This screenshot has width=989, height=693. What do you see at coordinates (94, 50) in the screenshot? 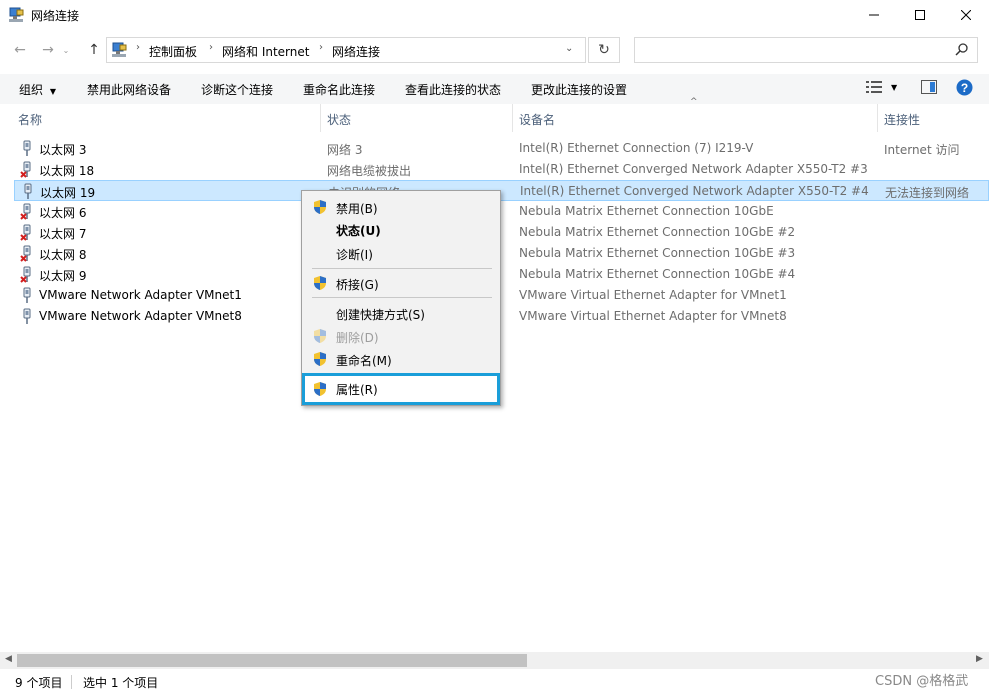
I see `up-button: ↑` at bounding box center [94, 50].